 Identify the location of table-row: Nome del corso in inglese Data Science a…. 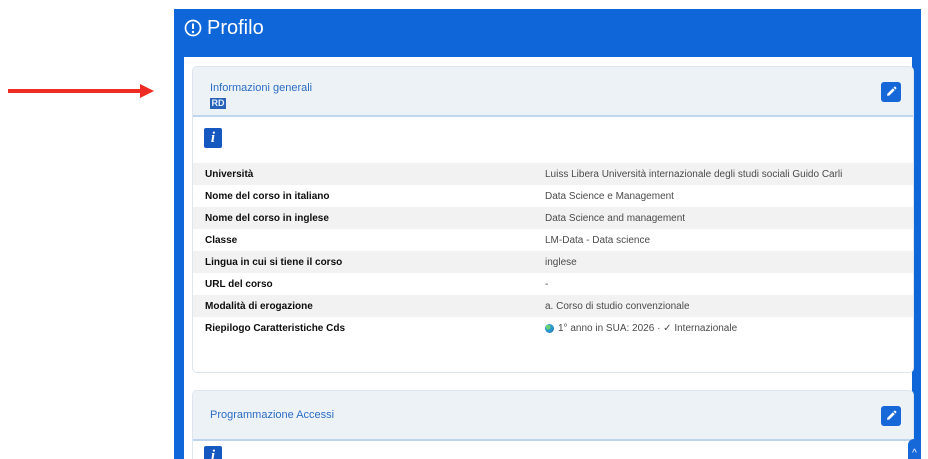
(553, 218).